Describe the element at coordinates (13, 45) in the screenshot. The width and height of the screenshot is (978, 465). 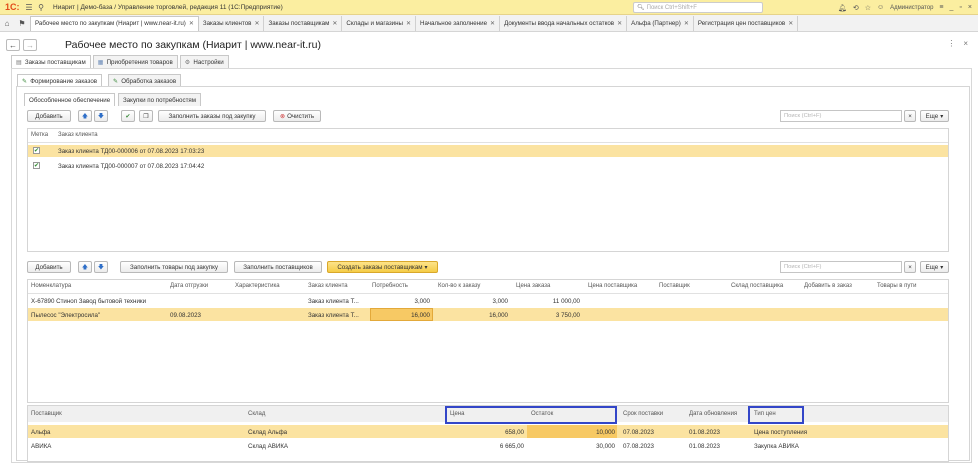
I see `back-button: ←` at that location.